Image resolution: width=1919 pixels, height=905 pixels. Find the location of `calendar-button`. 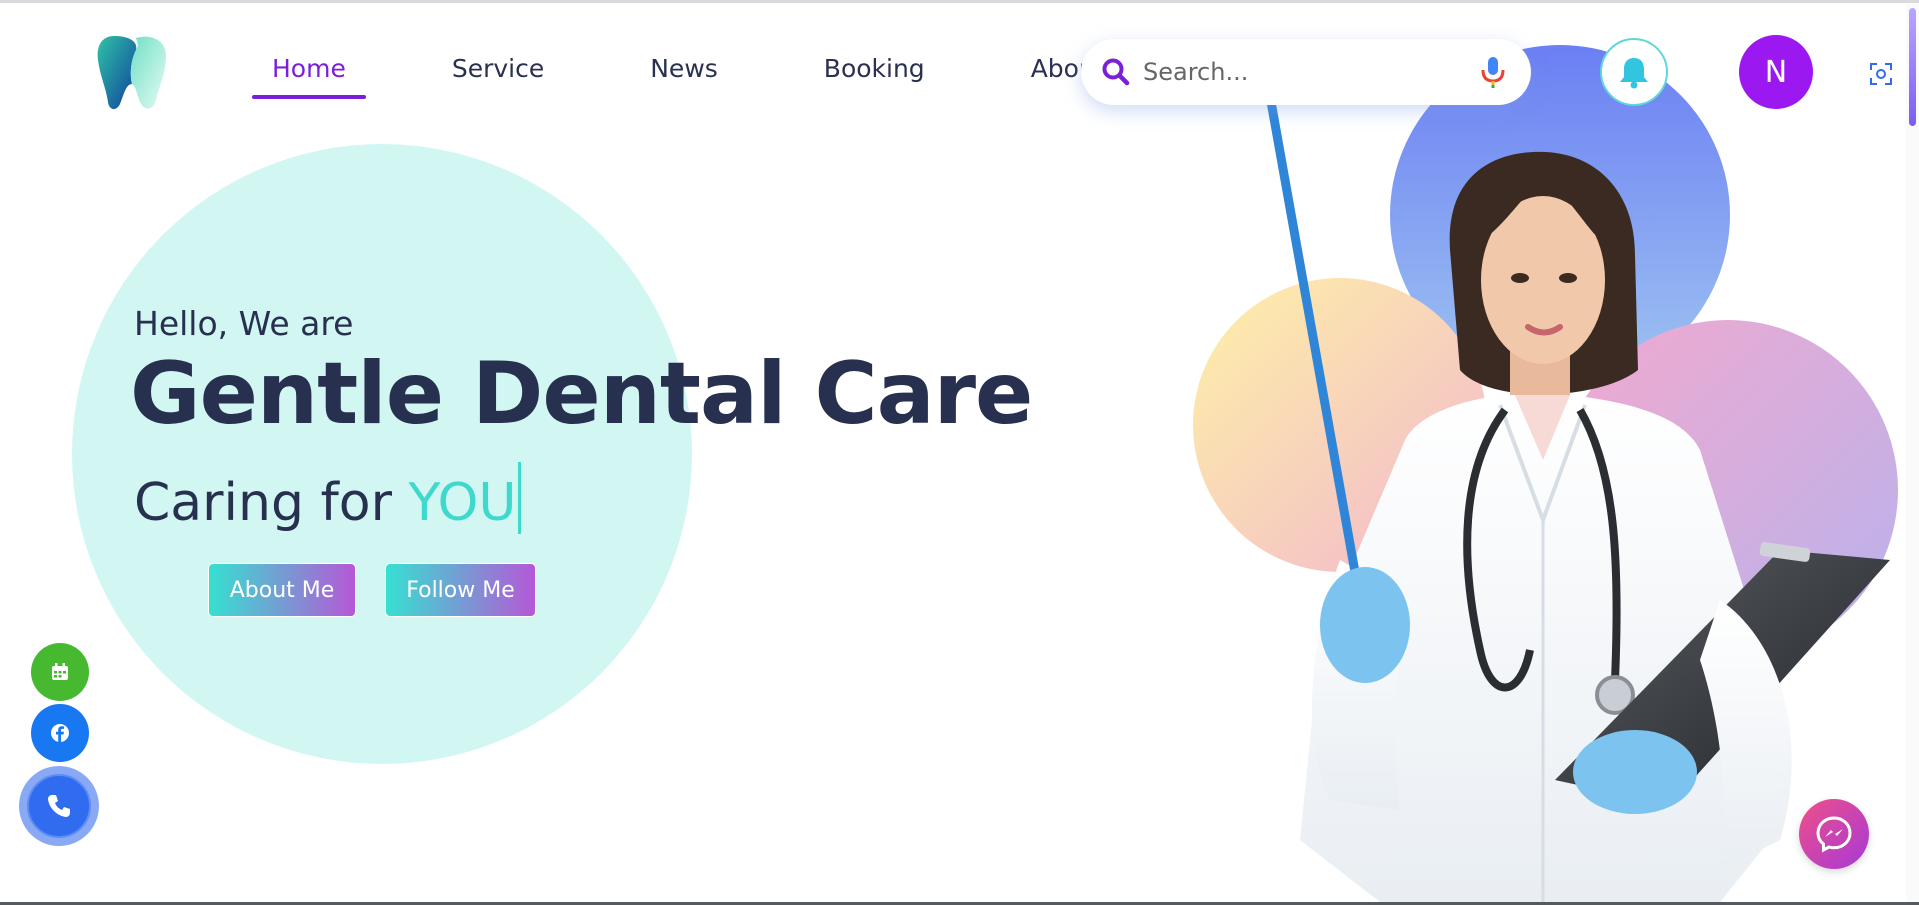

calendar-button is located at coordinates (60, 672).